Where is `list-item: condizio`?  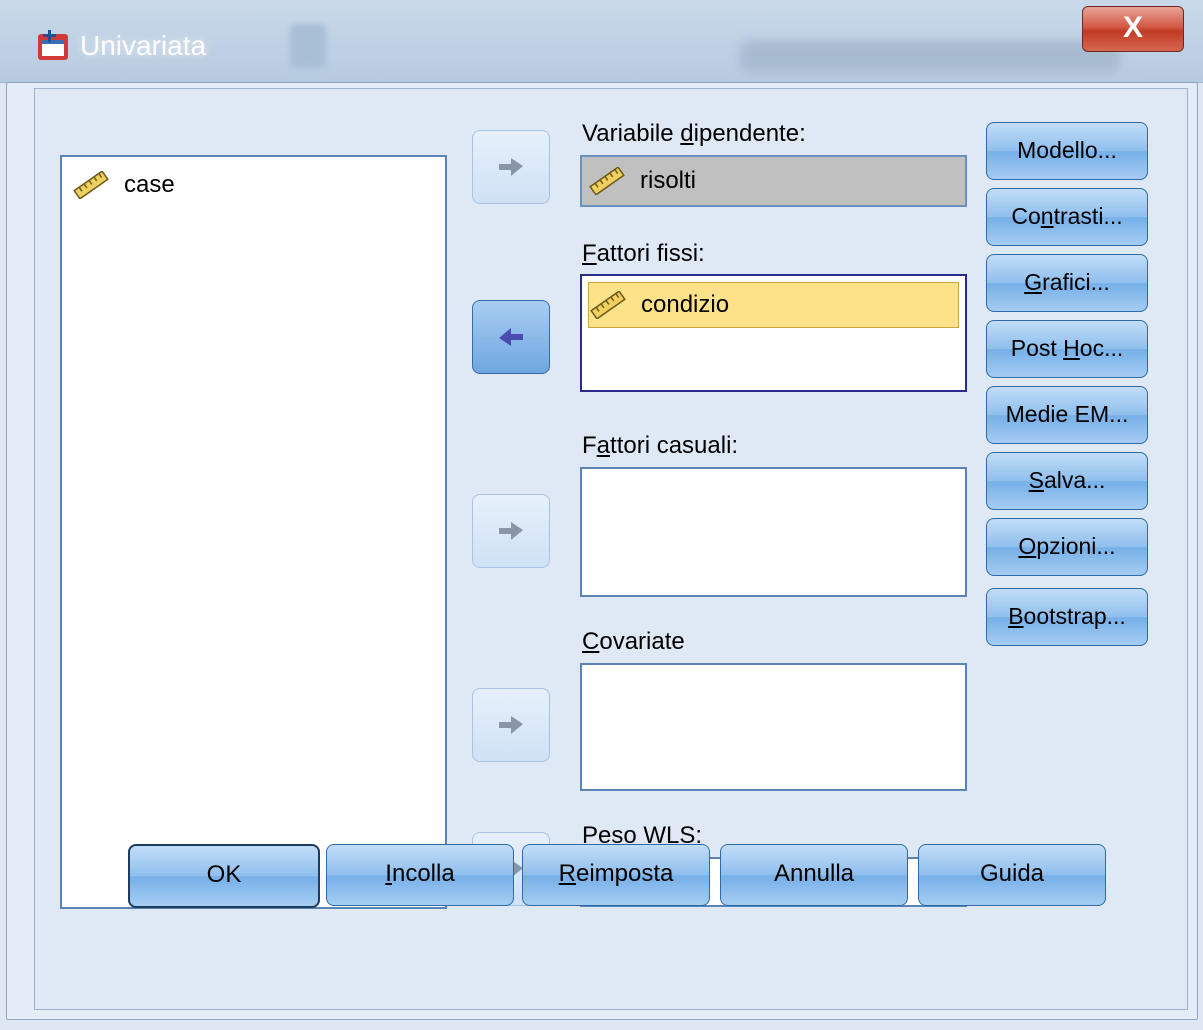
list-item: condizio is located at coordinates (773, 305).